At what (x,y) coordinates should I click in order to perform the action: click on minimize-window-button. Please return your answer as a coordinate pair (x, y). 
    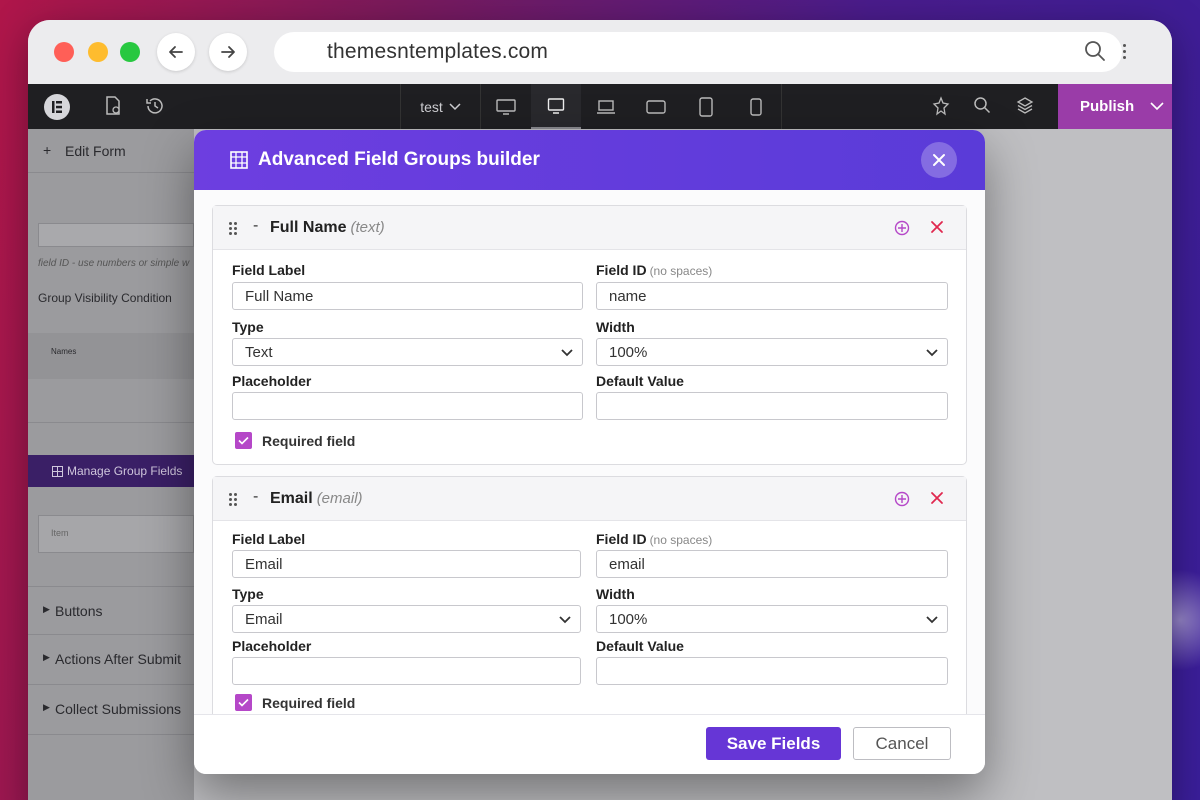
    Looking at the image, I should click on (98, 52).